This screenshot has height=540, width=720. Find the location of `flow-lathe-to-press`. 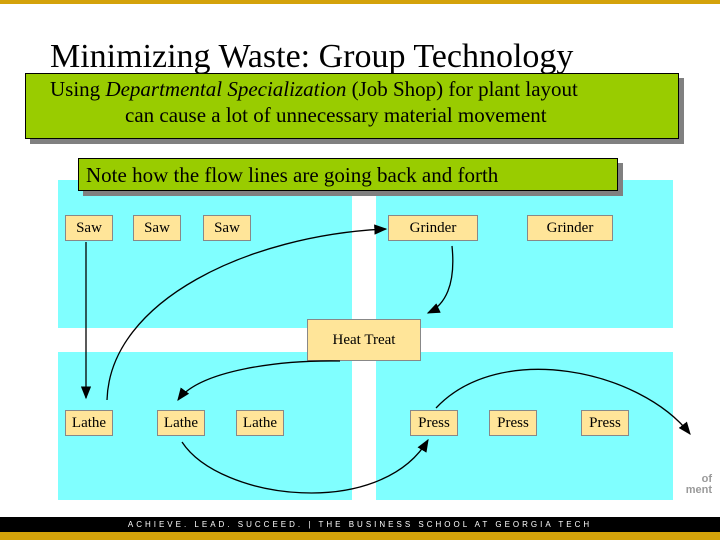

flow-lathe-to-press is located at coordinates (305, 466).